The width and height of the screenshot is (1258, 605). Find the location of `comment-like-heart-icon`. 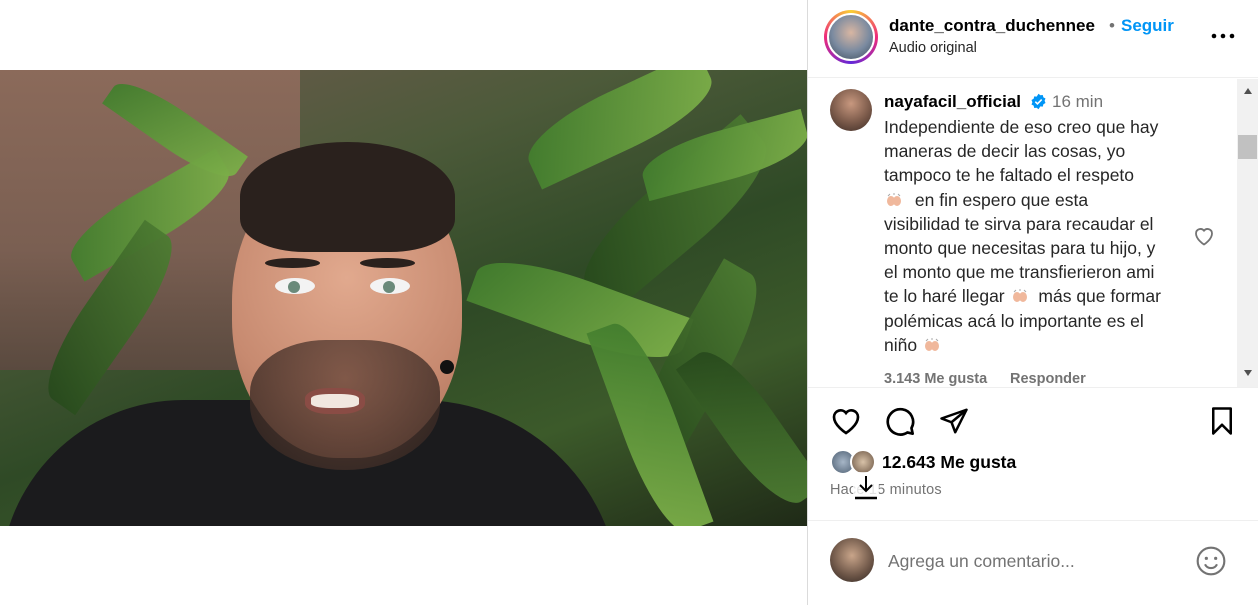

comment-like-heart-icon is located at coordinates (1204, 236).